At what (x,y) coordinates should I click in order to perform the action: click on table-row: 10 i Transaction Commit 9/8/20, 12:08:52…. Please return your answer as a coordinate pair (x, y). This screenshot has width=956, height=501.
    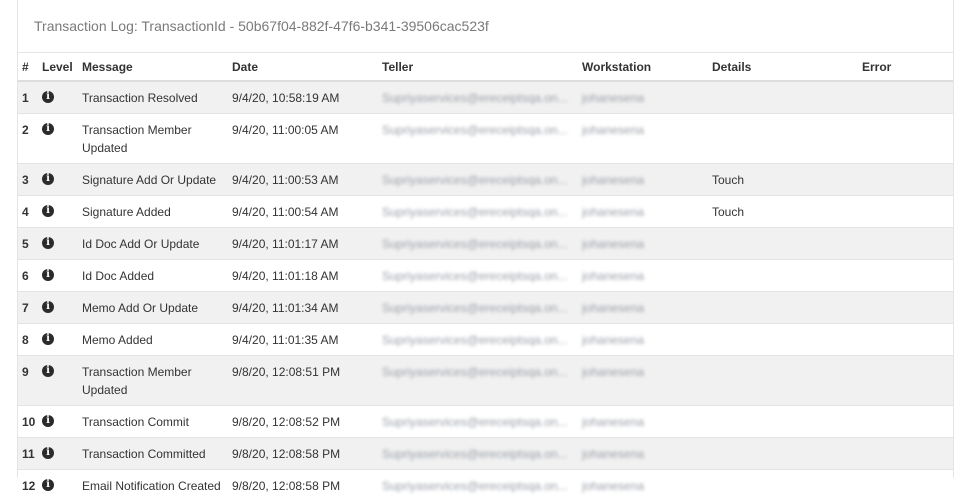
    Looking at the image, I should click on (485, 422).